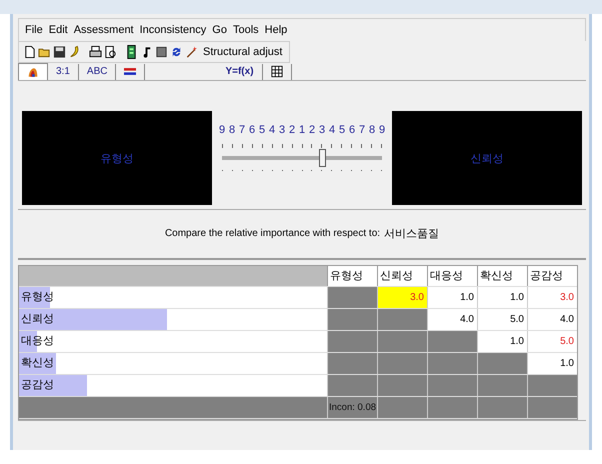  I want to click on menu-item: Help, so click(276, 30).